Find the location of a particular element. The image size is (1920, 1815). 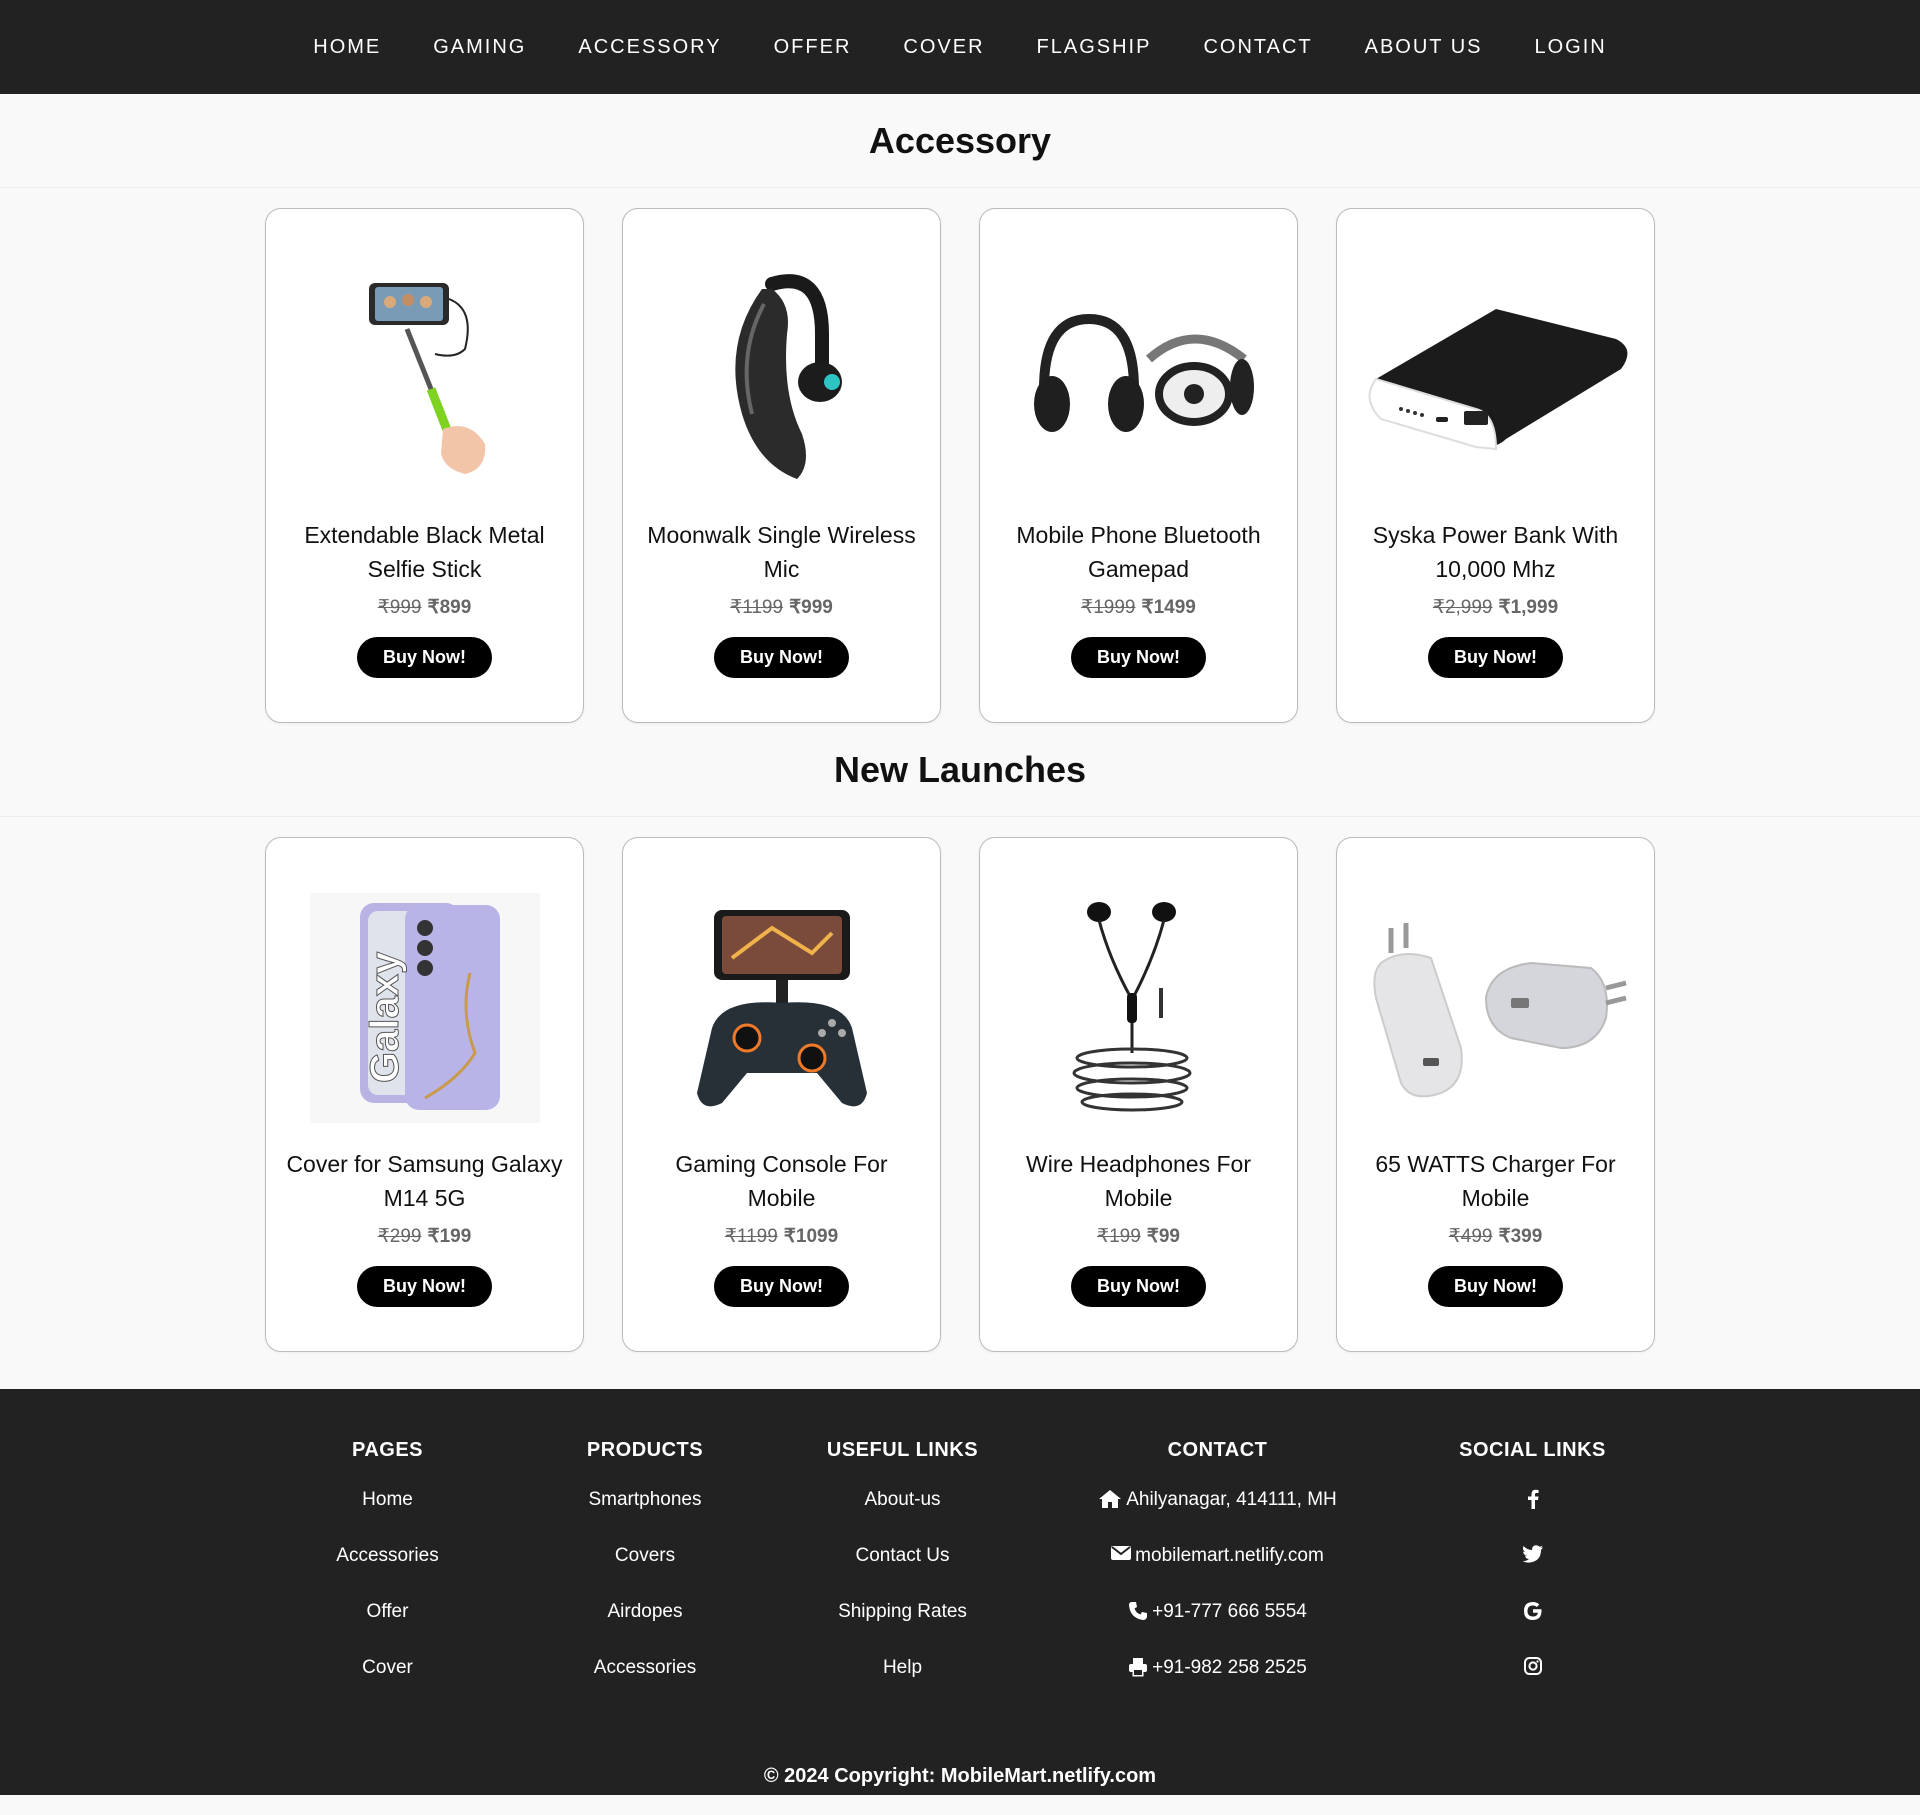

nav-offer: OFFER is located at coordinates (813, 47).